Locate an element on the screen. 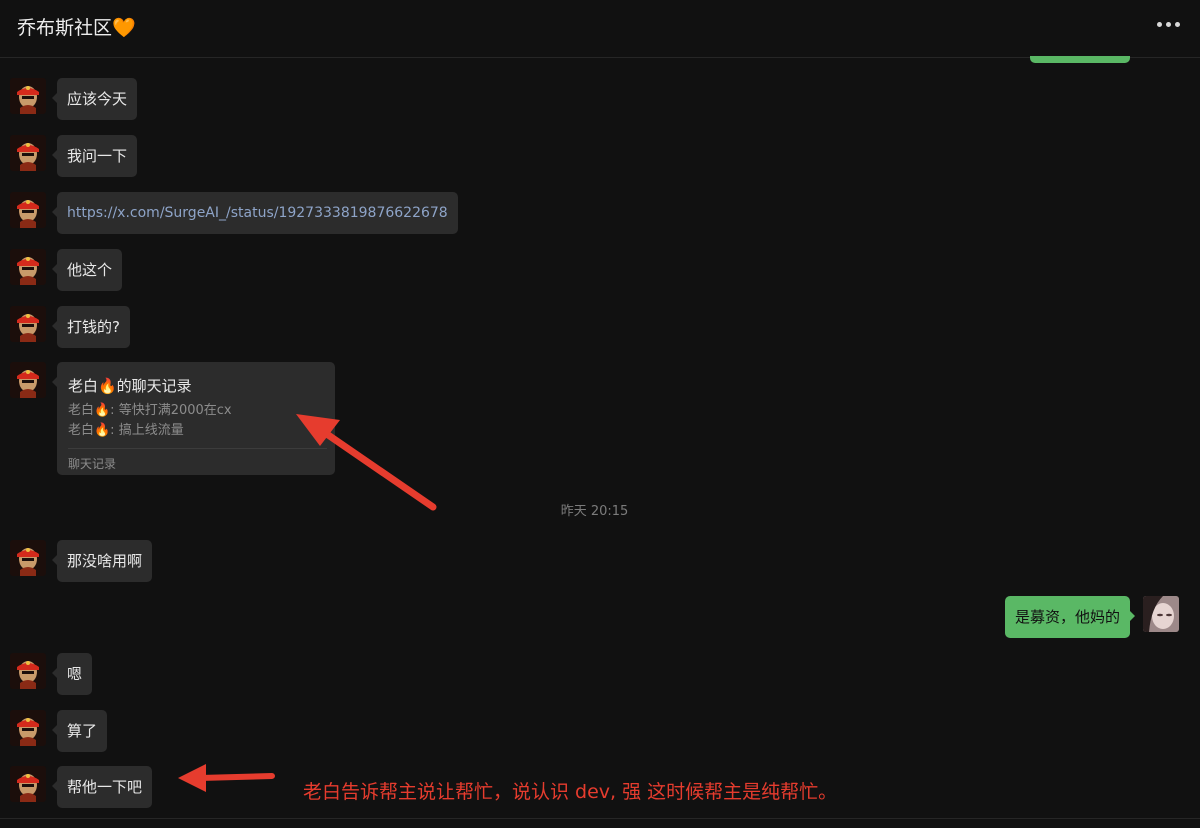 This screenshot has height=828, width=1200. divider is located at coordinates (600, 818).